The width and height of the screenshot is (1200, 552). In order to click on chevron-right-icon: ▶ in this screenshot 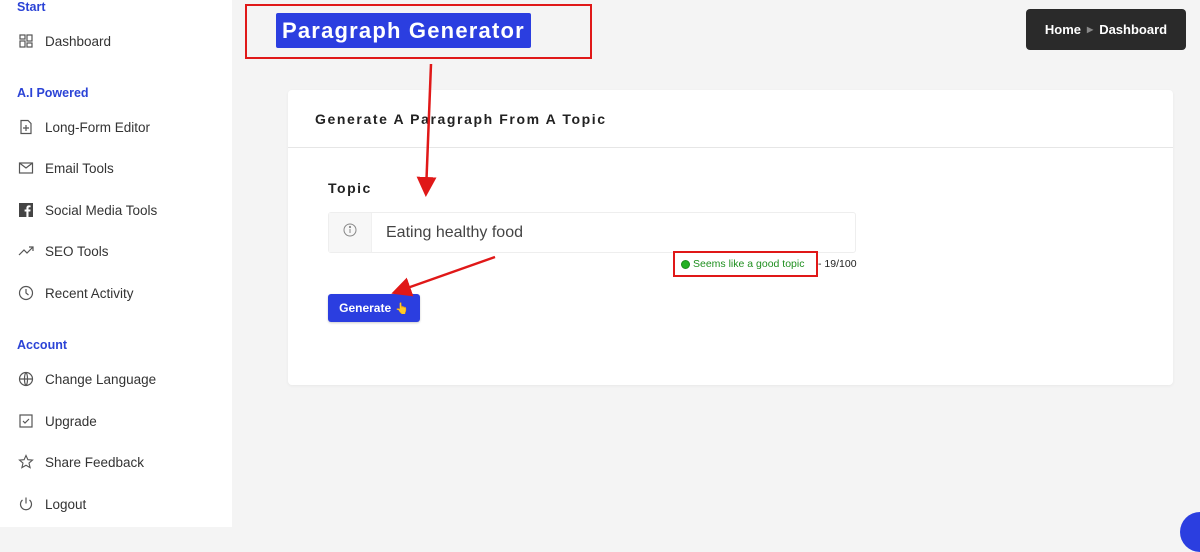, I will do `click(1090, 29)`.